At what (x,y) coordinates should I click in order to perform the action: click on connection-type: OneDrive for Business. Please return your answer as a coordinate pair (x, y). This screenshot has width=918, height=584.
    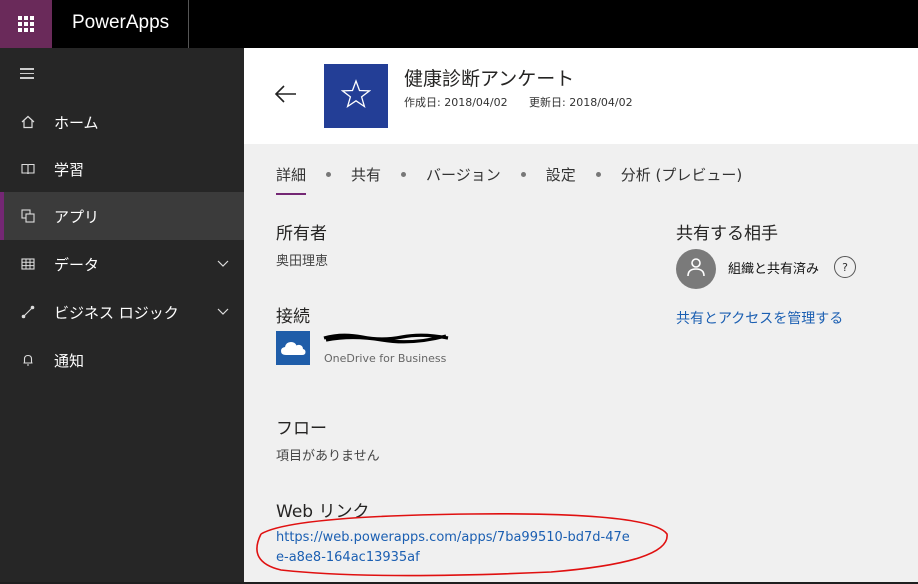
    Looking at the image, I should click on (385, 358).